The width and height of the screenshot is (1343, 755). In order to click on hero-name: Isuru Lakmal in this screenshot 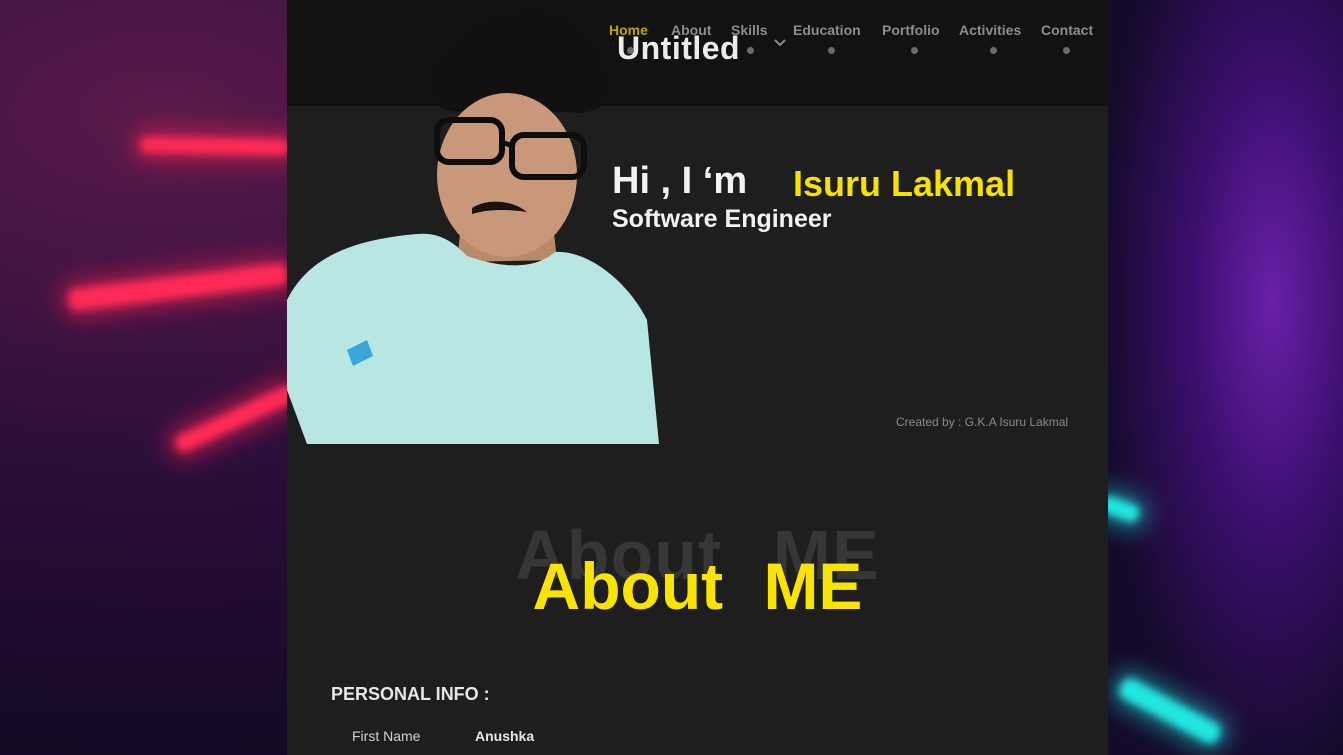, I will do `click(904, 183)`.